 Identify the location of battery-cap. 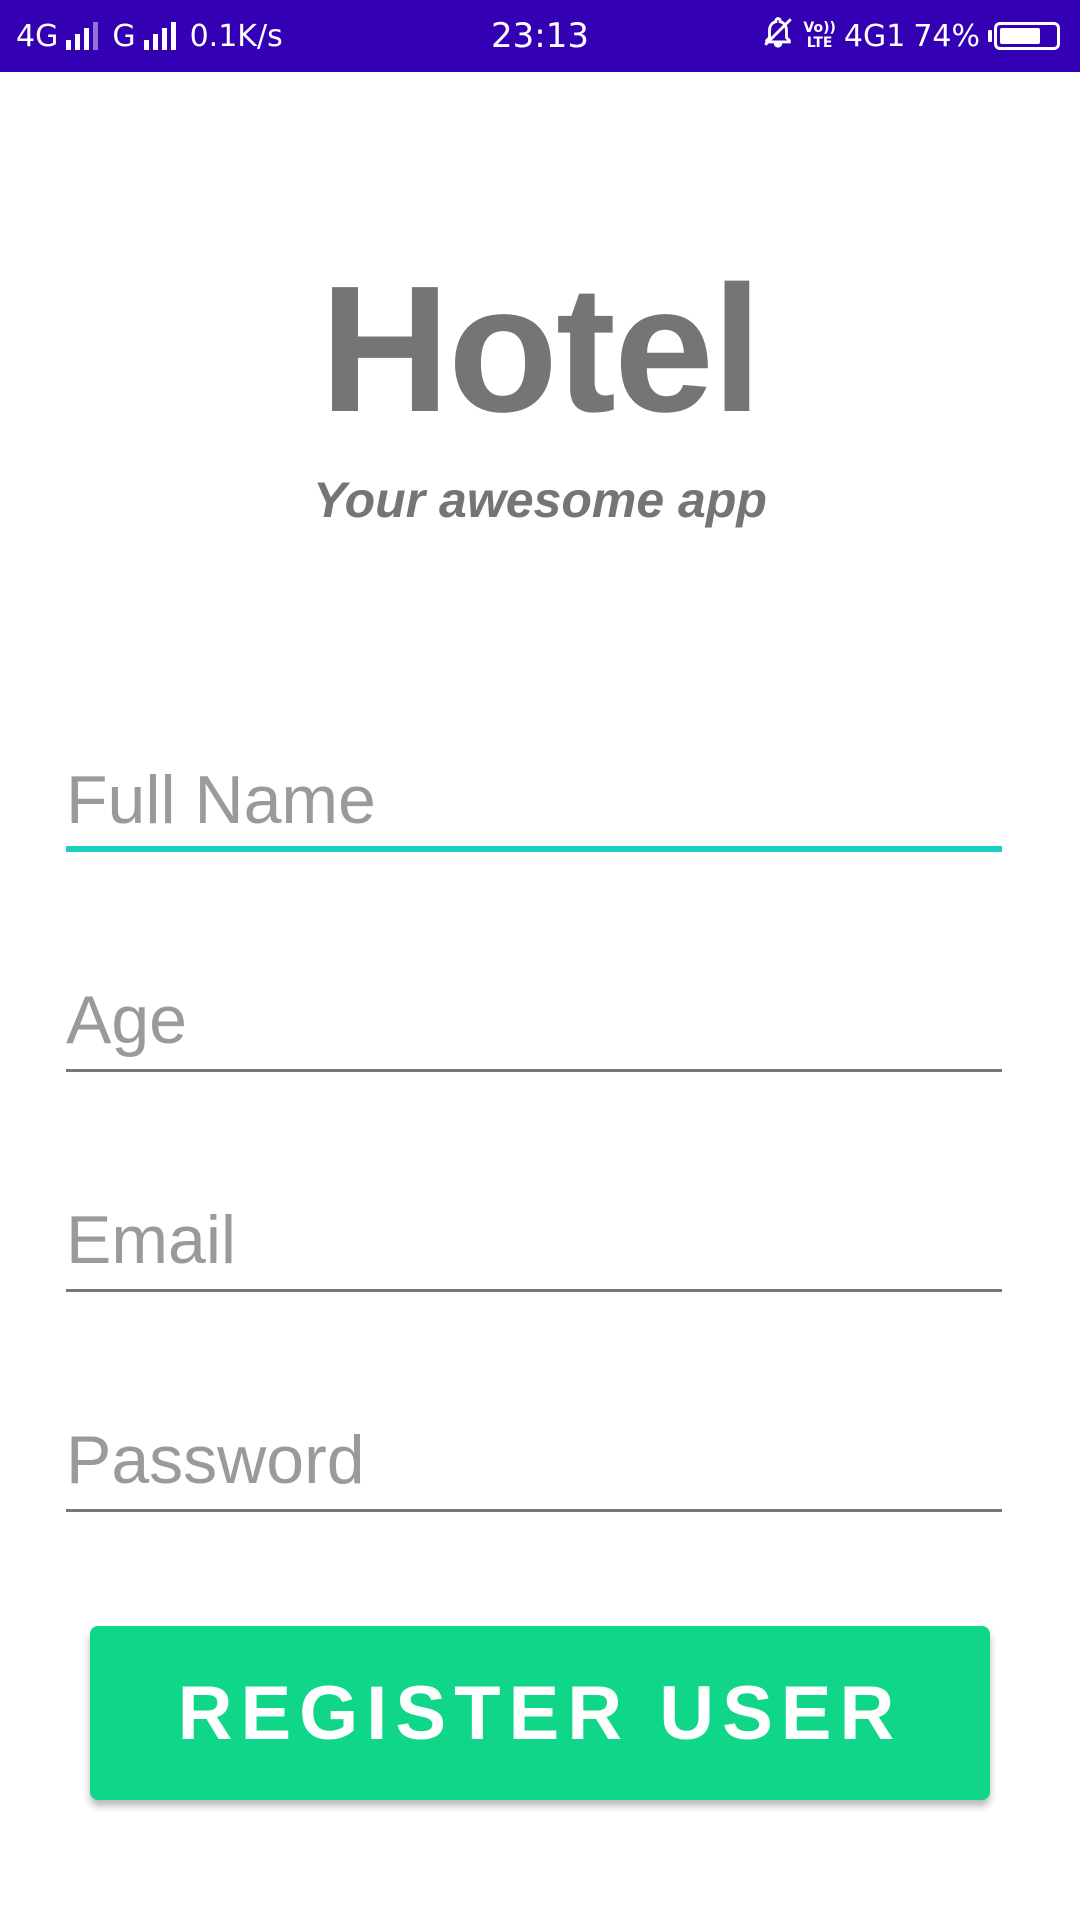
(990, 36).